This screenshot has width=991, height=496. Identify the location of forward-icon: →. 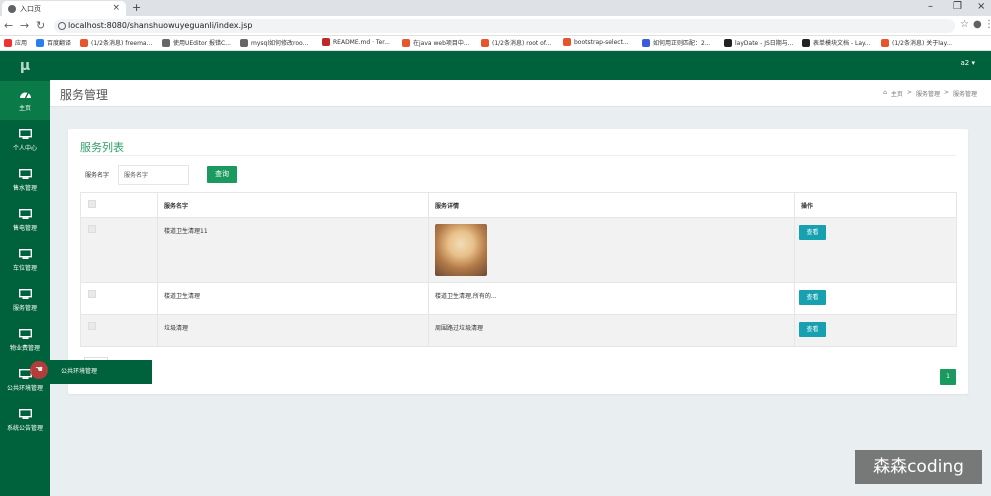
(24, 25).